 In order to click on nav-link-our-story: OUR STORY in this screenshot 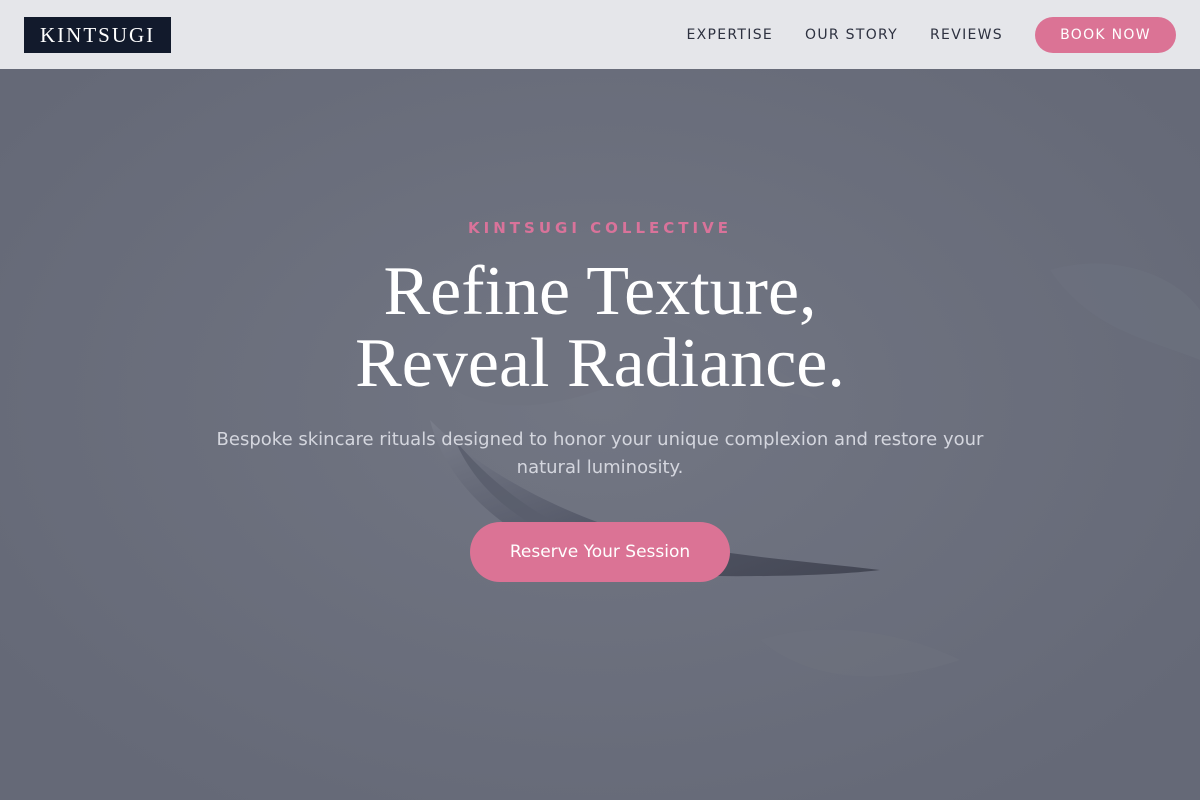, I will do `click(851, 35)`.